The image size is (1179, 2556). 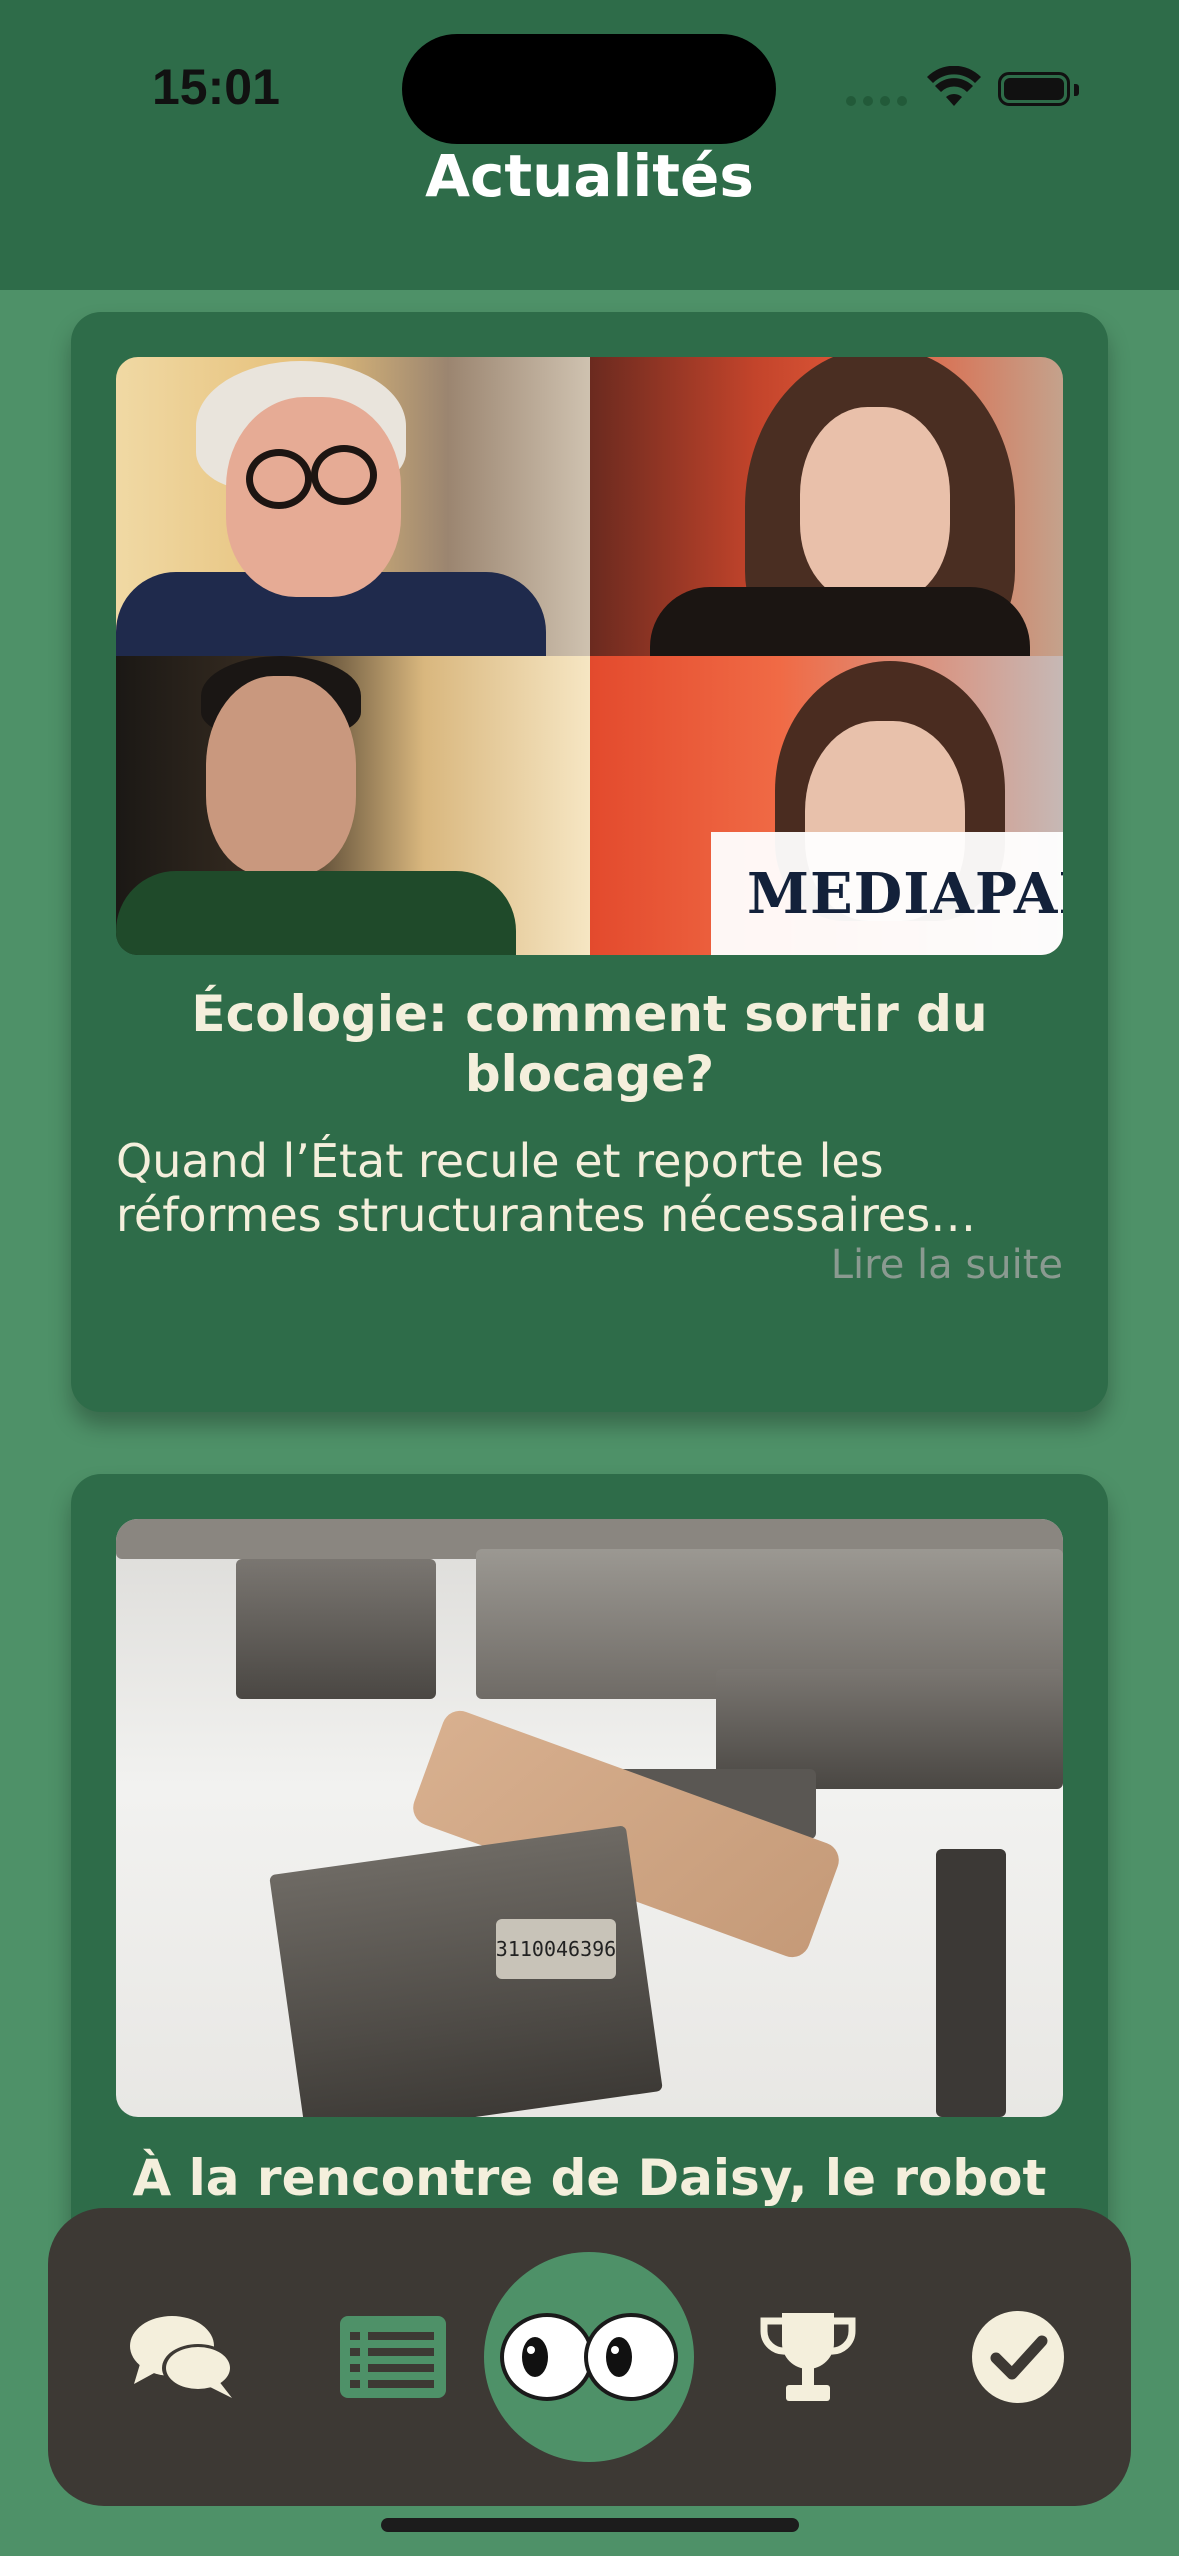 I want to click on wifi-icon, so click(x=954, y=86).